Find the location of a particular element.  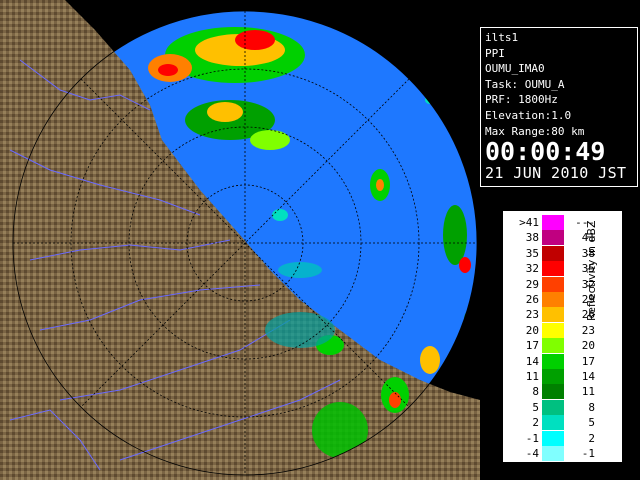

scan-type: PPI is located at coordinates (495, 53).